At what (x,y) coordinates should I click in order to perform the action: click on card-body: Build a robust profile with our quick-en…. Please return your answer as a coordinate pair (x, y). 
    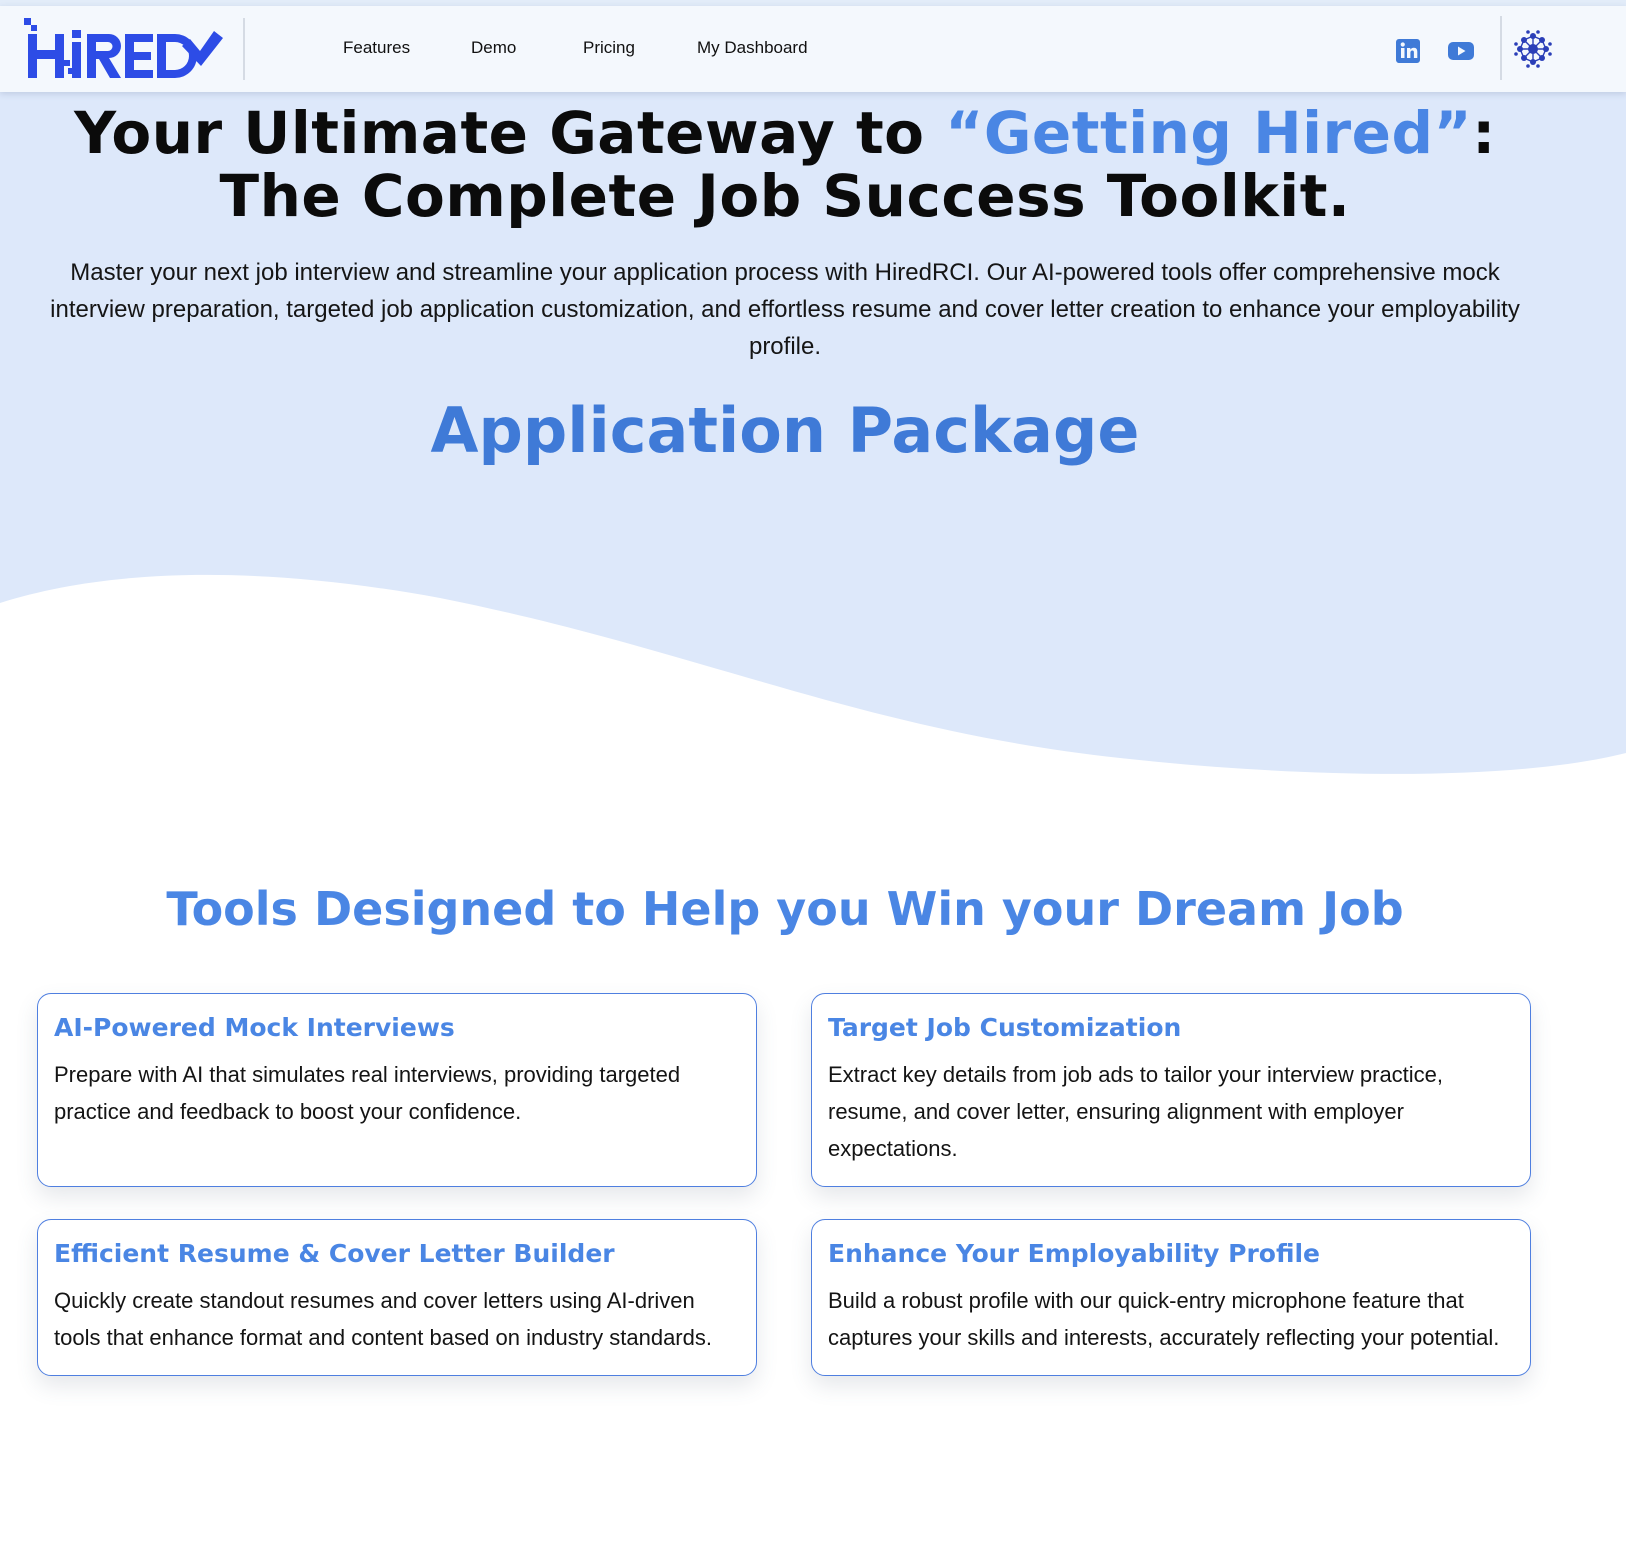
    Looking at the image, I should click on (1164, 1319).